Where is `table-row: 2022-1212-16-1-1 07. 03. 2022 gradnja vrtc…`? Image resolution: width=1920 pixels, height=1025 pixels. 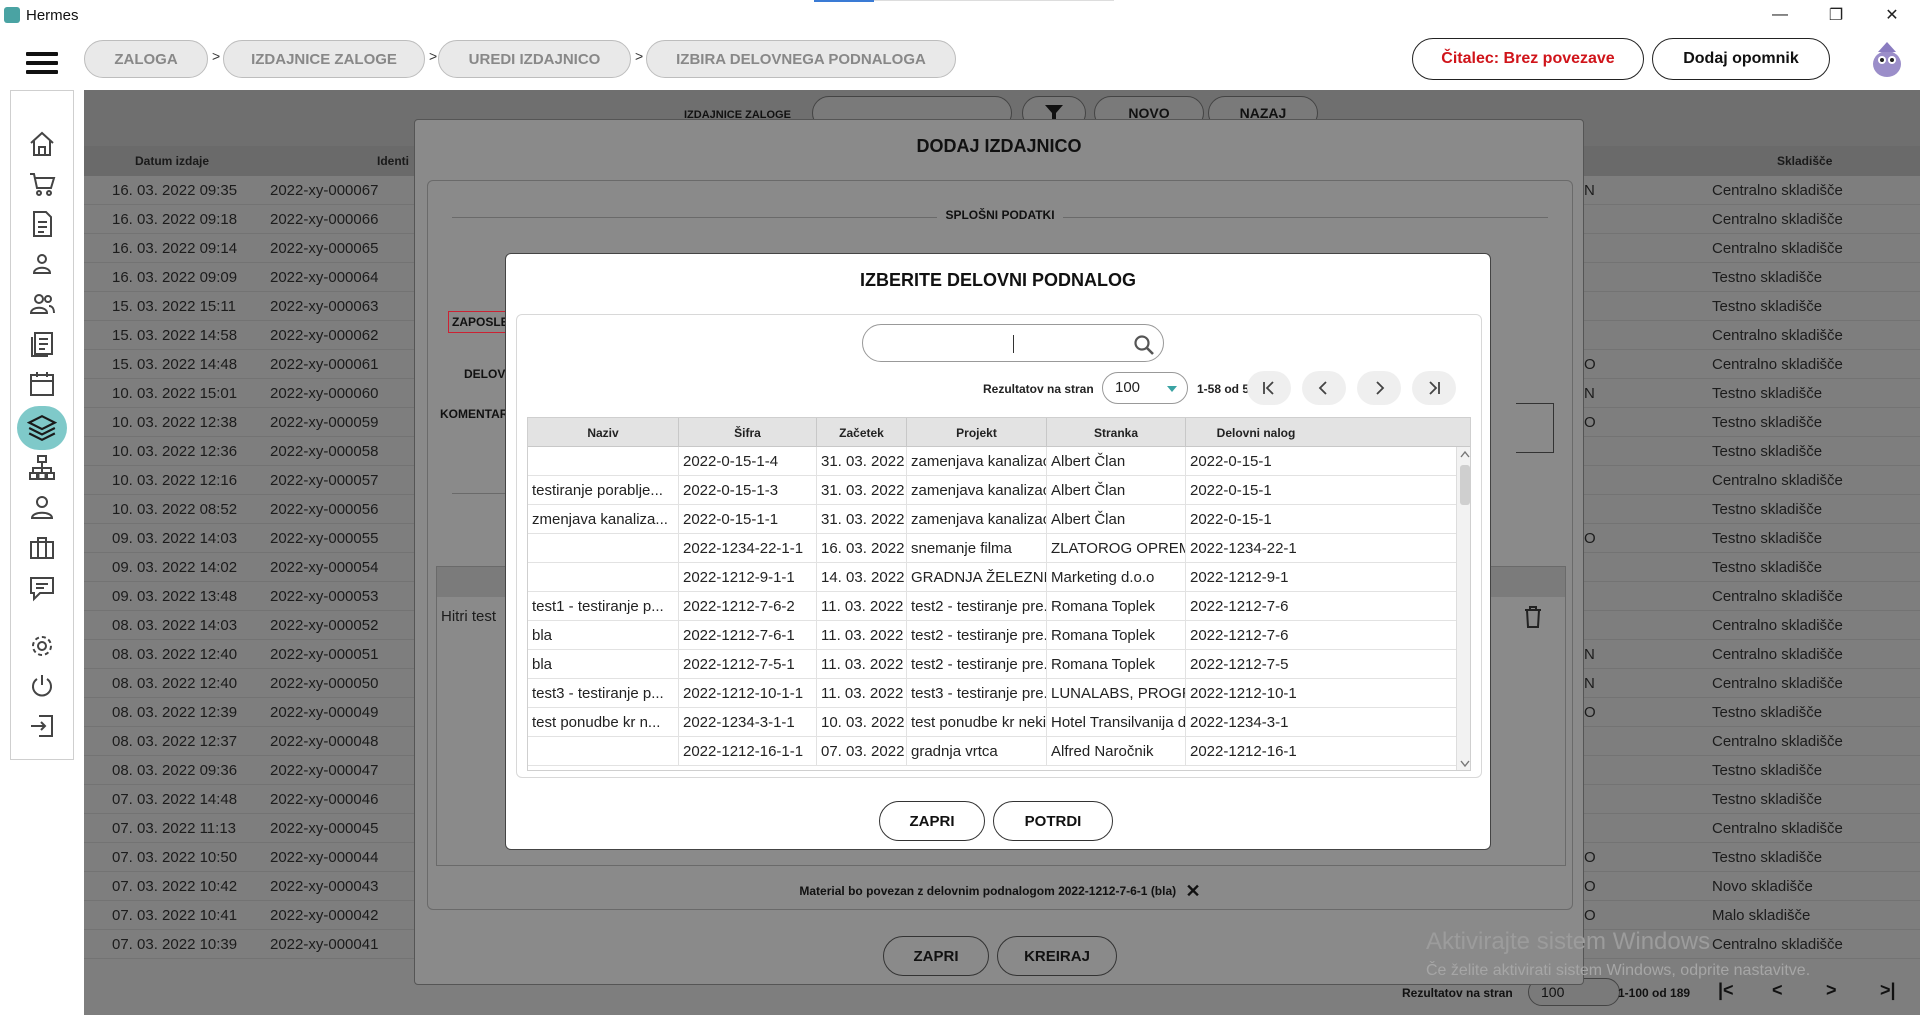 table-row: 2022-1212-16-1-1 07. 03. 2022 gradnja vrtc… is located at coordinates (992, 751).